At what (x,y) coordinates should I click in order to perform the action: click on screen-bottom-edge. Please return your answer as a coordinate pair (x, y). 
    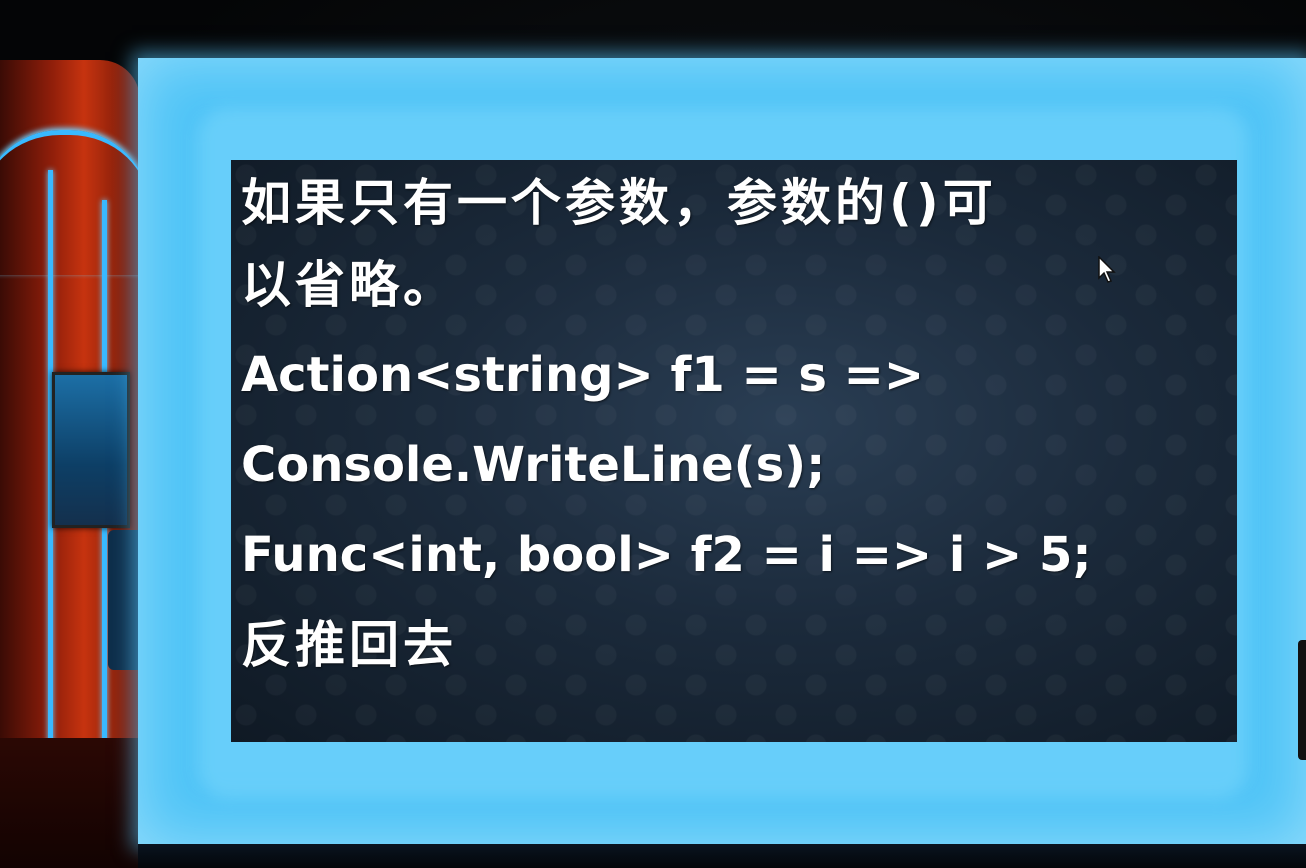
    Looking at the image, I should click on (722, 856).